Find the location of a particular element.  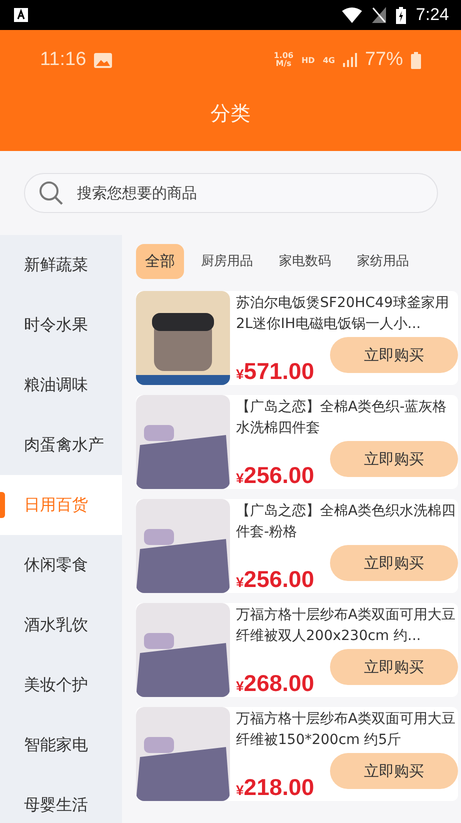

battery-charging-icon is located at coordinates (401, 15).